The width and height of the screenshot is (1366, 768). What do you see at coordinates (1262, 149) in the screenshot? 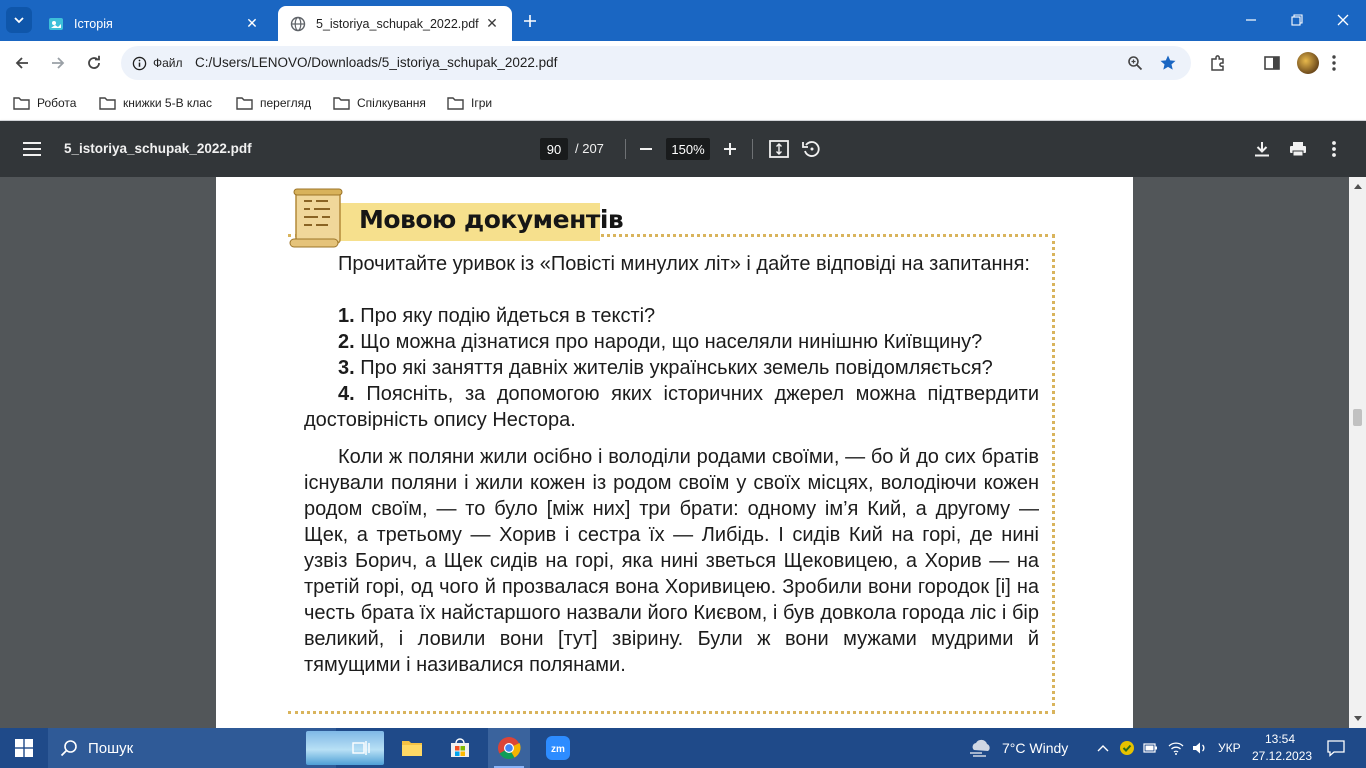
I see `download-icon` at bounding box center [1262, 149].